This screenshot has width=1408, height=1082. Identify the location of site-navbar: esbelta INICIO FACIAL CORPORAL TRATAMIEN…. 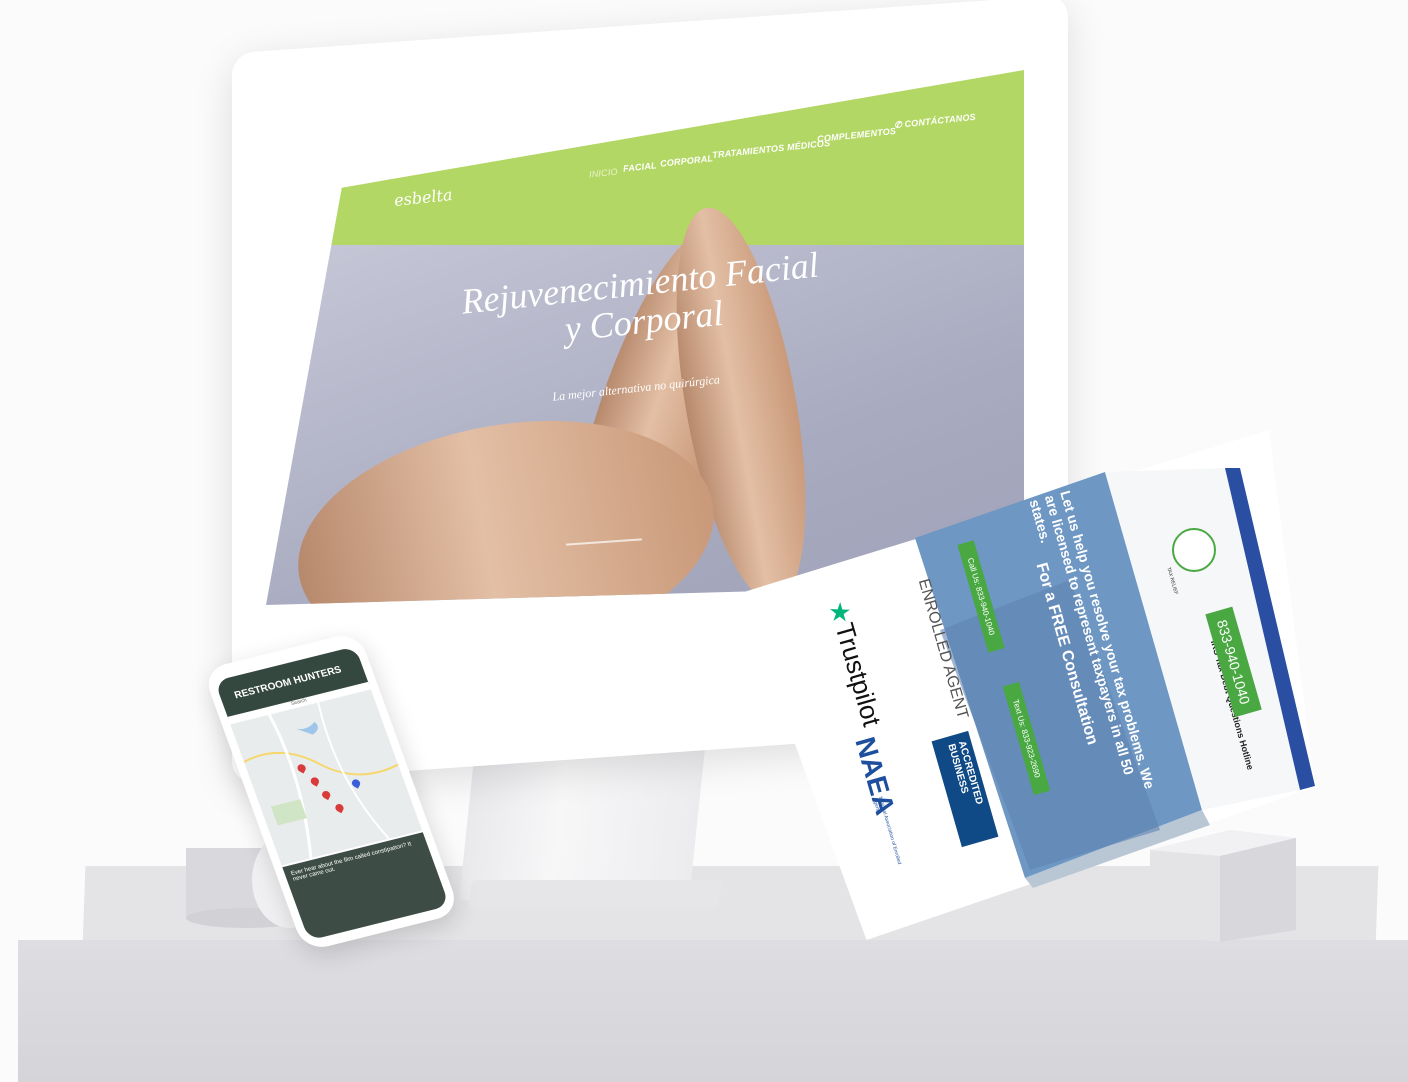
(645, 157).